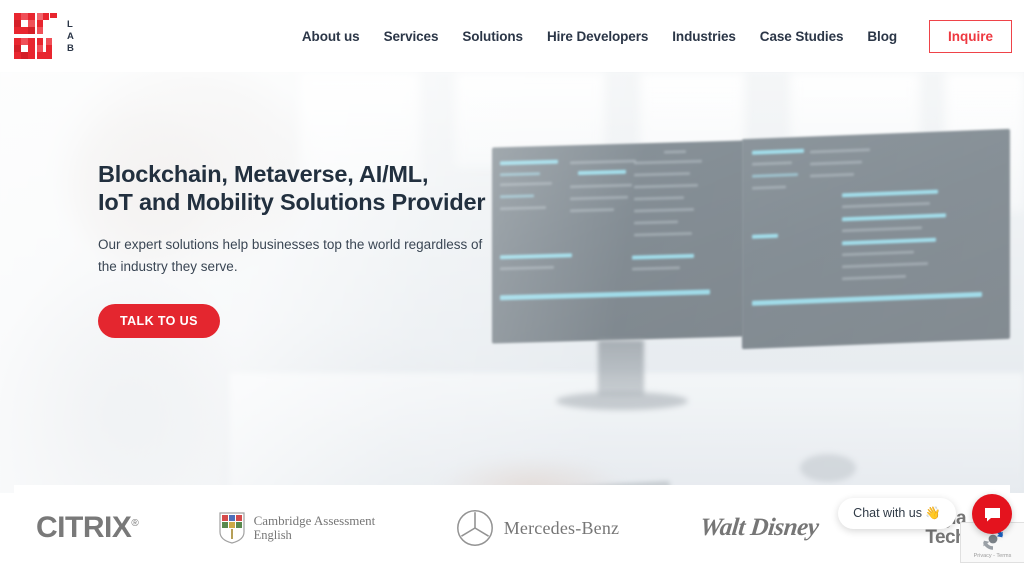  What do you see at coordinates (84, 527) in the screenshot?
I see `citrix-wordmark: CITRIX` at bounding box center [84, 527].